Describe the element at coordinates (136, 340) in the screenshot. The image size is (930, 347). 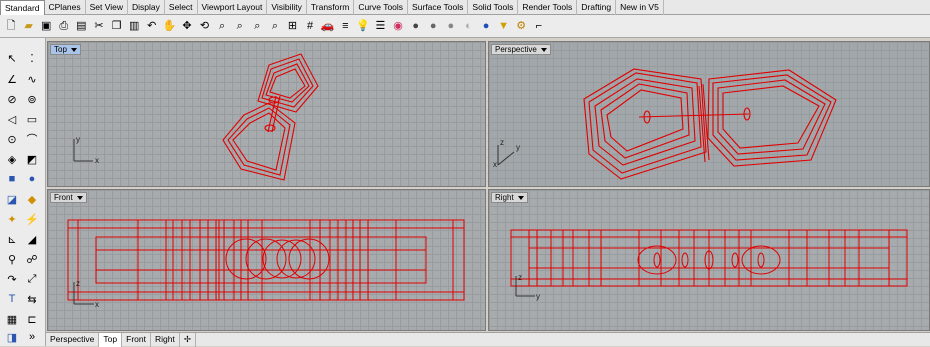
I see `viewport-tab-front: Front` at that location.